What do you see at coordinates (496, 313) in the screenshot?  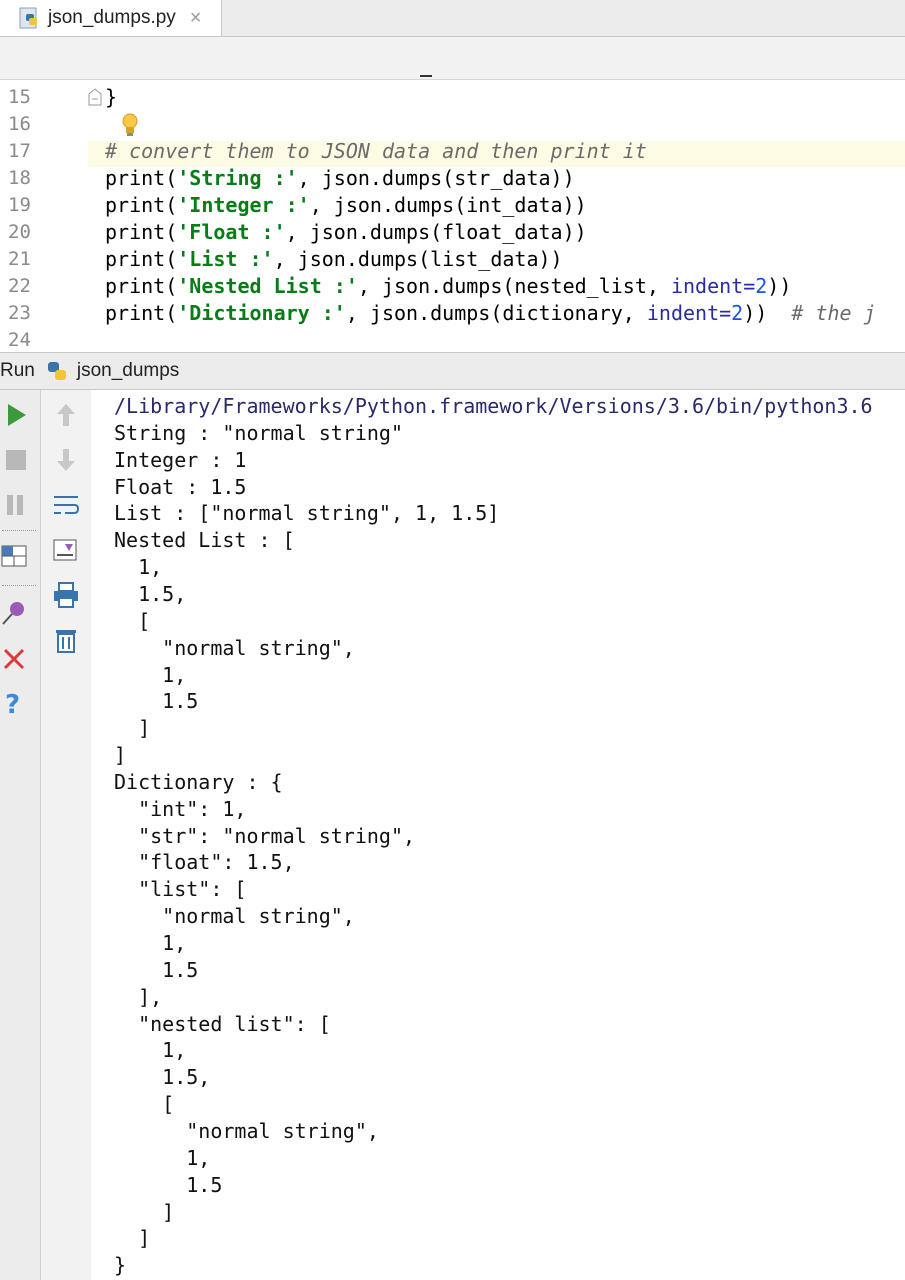 I see `code-token: , json.dumps(dictionary,` at bounding box center [496, 313].